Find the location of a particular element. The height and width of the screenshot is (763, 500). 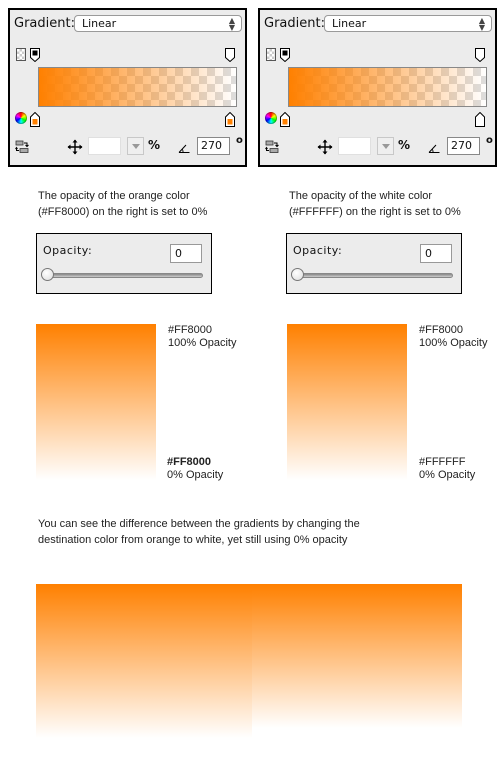

swatch-orange-to-transparent-orange is located at coordinates (96, 402).